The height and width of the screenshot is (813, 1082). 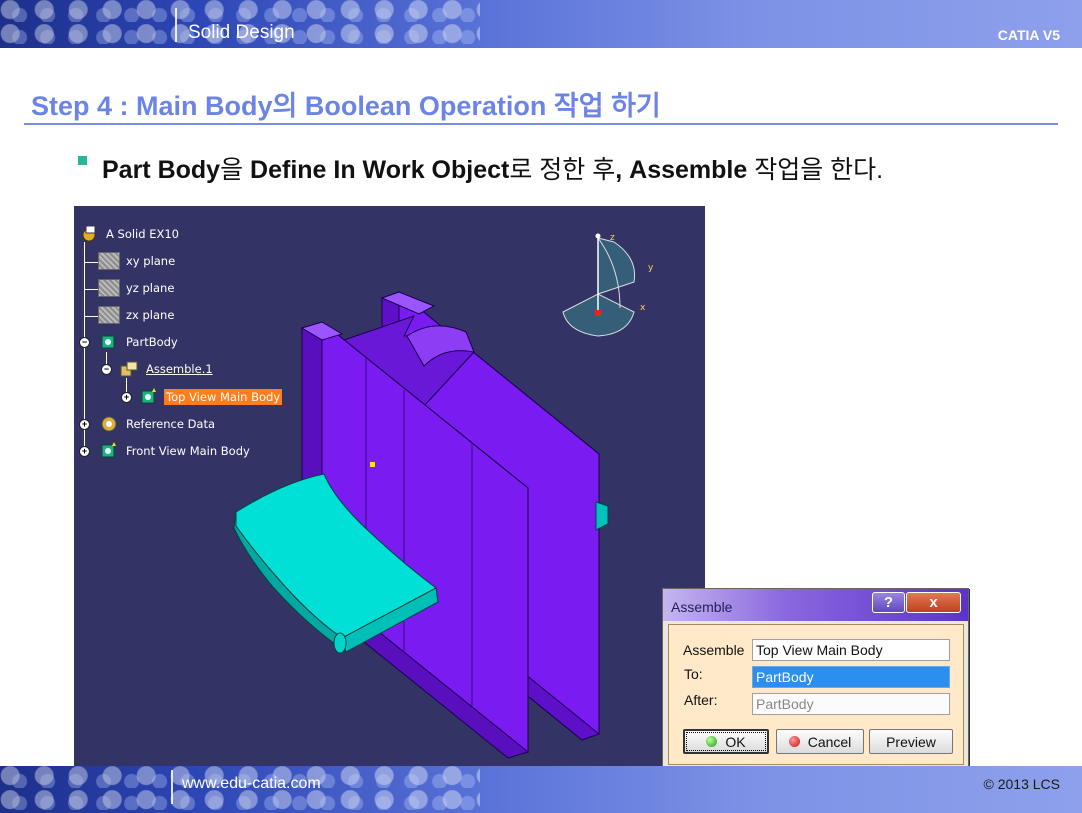 What do you see at coordinates (851, 704) in the screenshot?
I see `after-field: PartBody` at bounding box center [851, 704].